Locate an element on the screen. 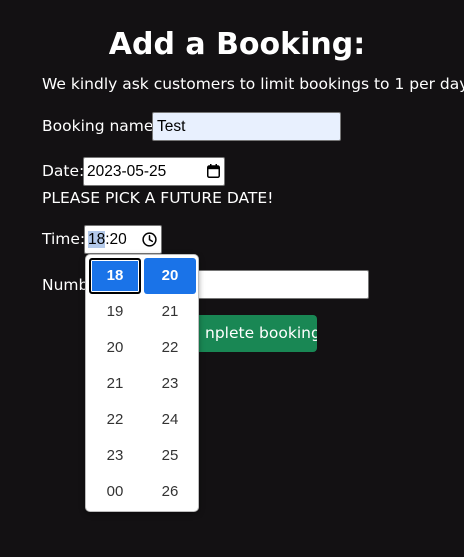 The width and height of the screenshot is (464, 557). number-row: Numb is located at coordinates (65, 285).